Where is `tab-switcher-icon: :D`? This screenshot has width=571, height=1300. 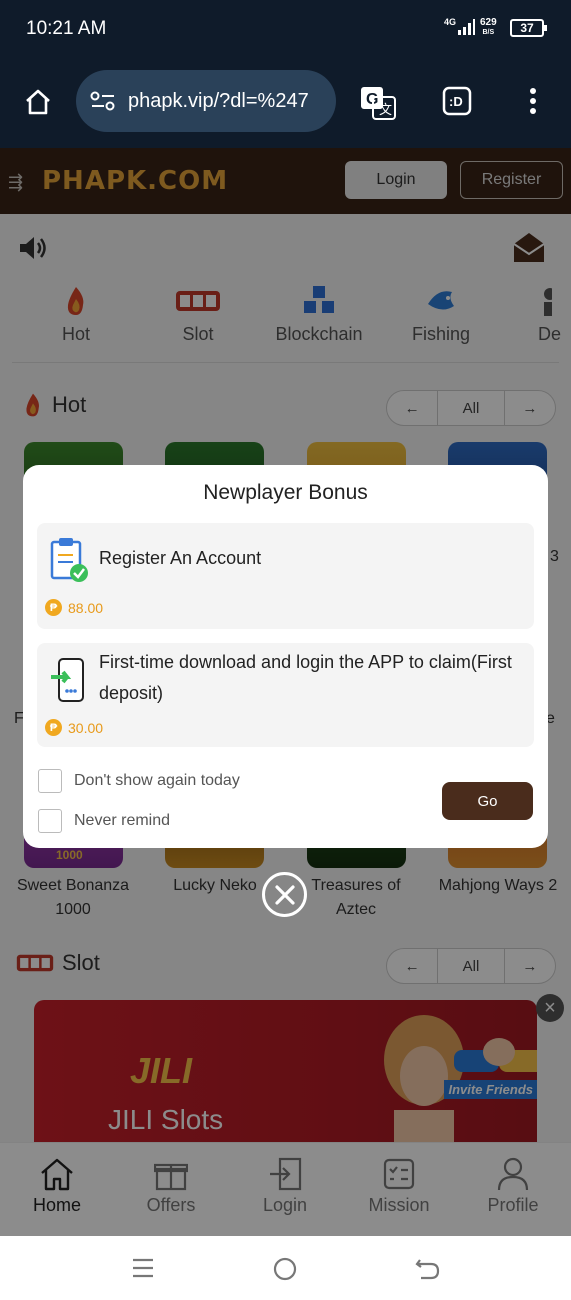 tab-switcher-icon: :D is located at coordinates (457, 101).